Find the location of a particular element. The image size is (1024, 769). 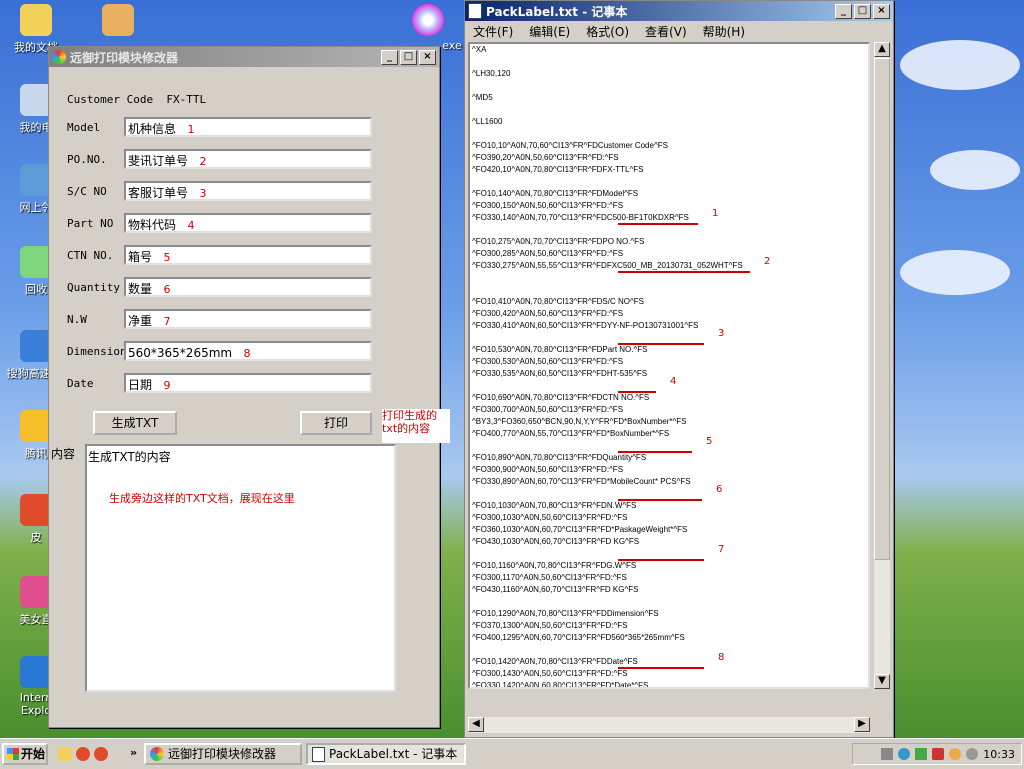

red-marker: 7 is located at coordinates (721, 549).